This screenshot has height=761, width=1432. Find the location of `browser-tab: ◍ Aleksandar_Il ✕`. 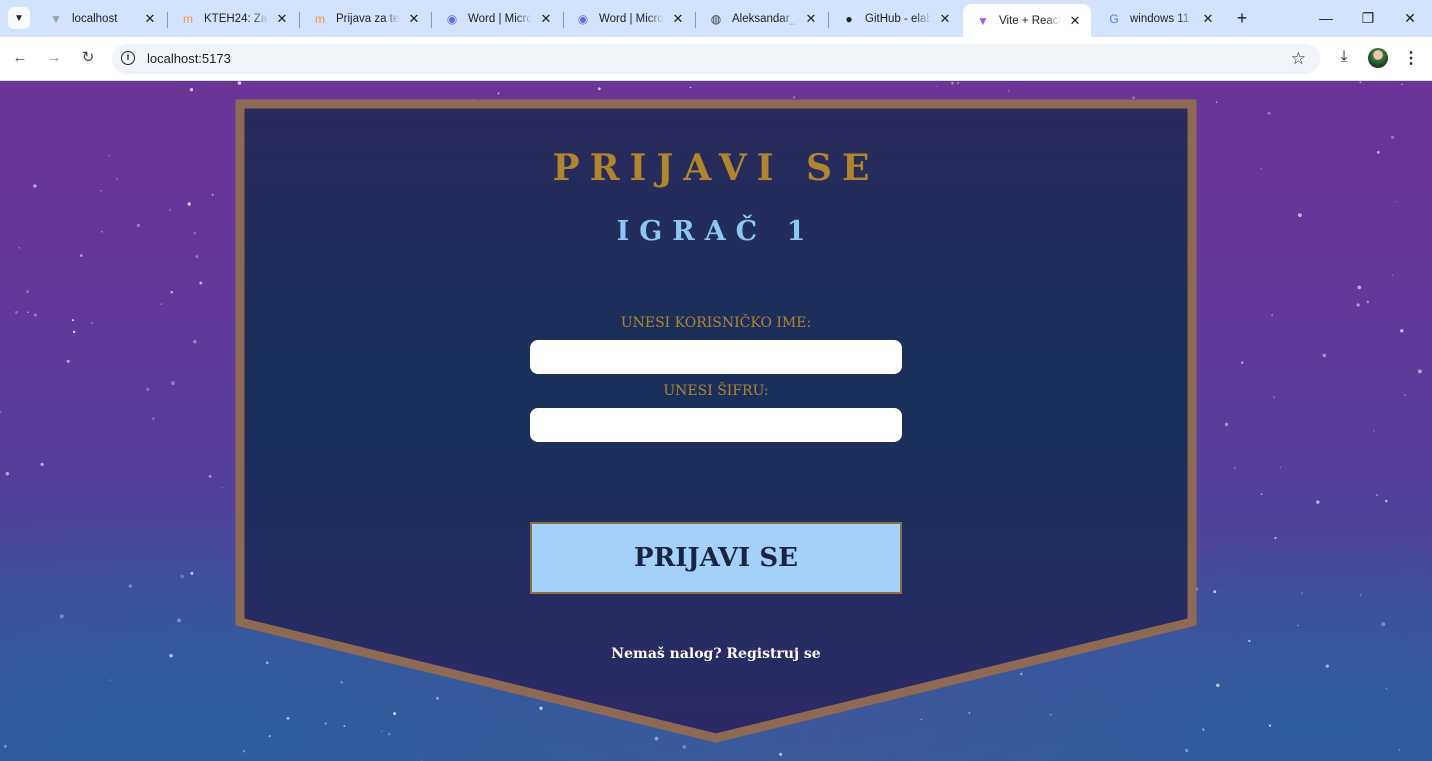

browser-tab: ◍ Aleksandar_Il ✕ is located at coordinates (761, 18).